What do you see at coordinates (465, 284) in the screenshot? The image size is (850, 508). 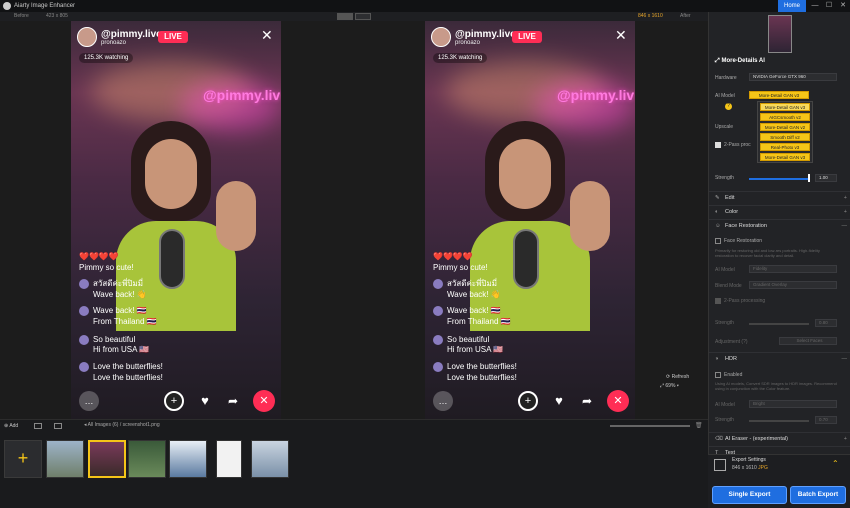 I see `chat-line: สวัสดีค่ะพี่ปิมมี่` at bounding box center [465, 284].